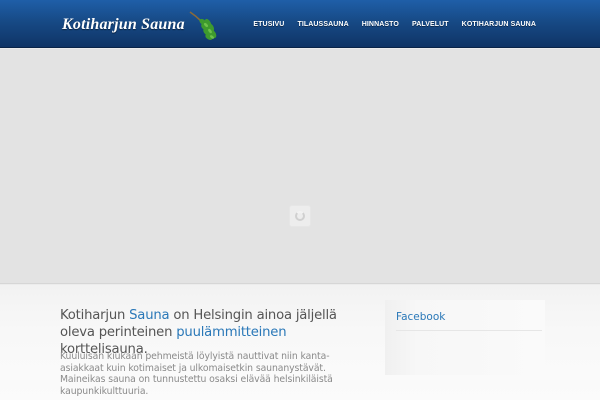 This screenshot has width=600, height=400. I want to click on logo-text: Kotiharjun Sauna, so click(123, 25).